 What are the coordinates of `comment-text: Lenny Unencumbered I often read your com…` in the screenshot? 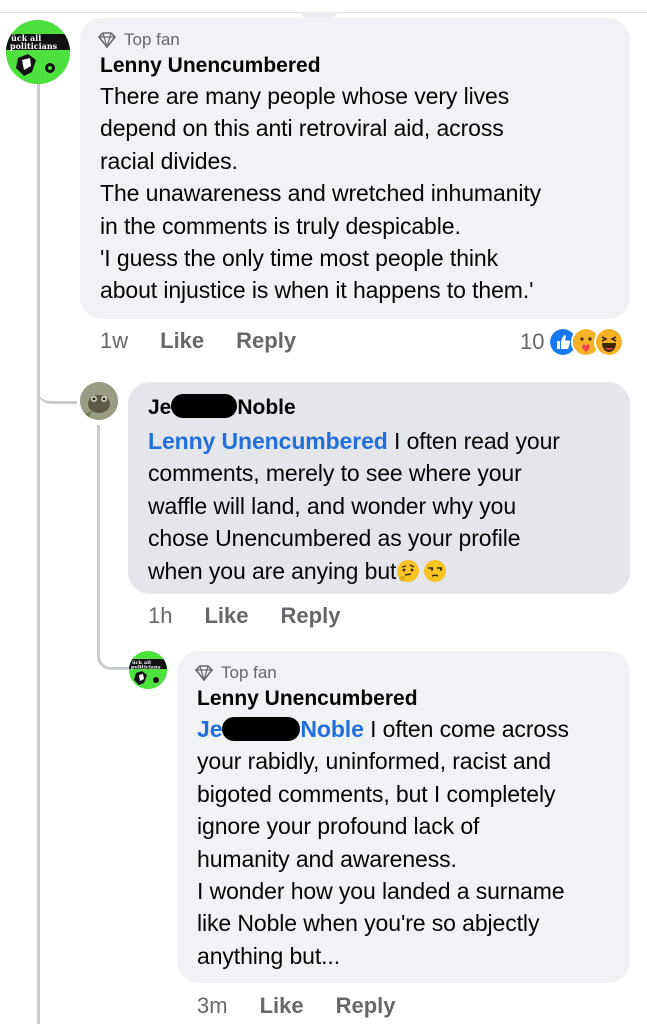 It's located at (379, 506).